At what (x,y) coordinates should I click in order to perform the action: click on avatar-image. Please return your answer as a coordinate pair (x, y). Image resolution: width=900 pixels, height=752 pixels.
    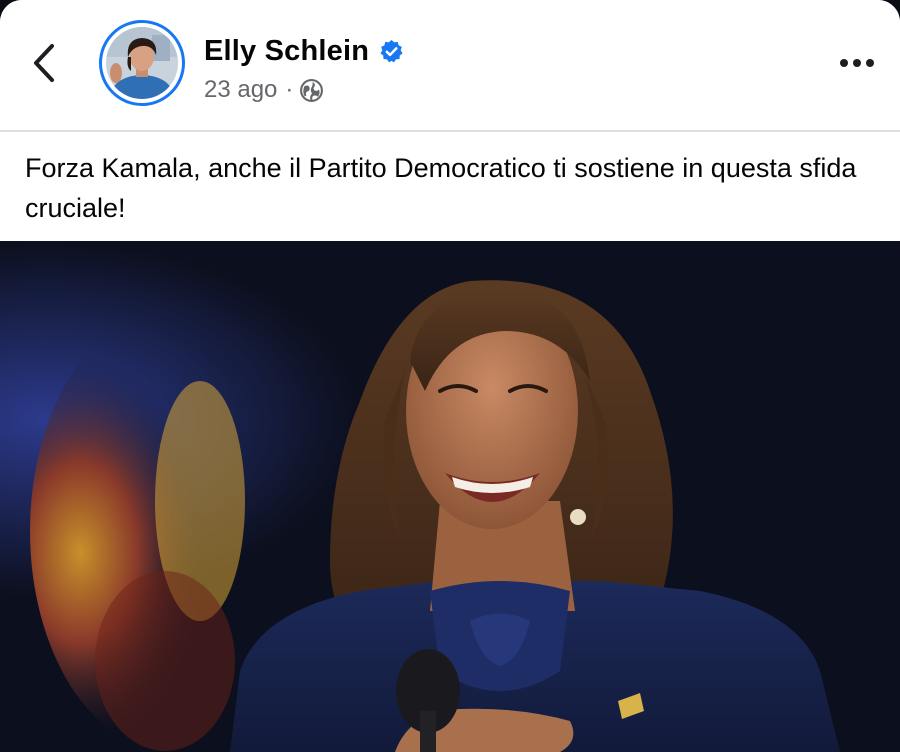
    Looking at the image, I should click on (142, 63).